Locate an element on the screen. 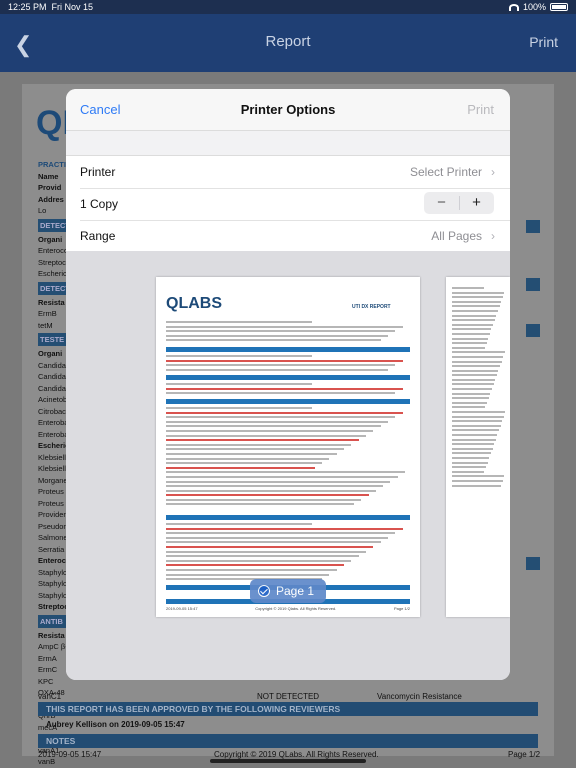  status-bar: 12:25 PM Fri Nov 15 100% is located at coordinates (288, 7).